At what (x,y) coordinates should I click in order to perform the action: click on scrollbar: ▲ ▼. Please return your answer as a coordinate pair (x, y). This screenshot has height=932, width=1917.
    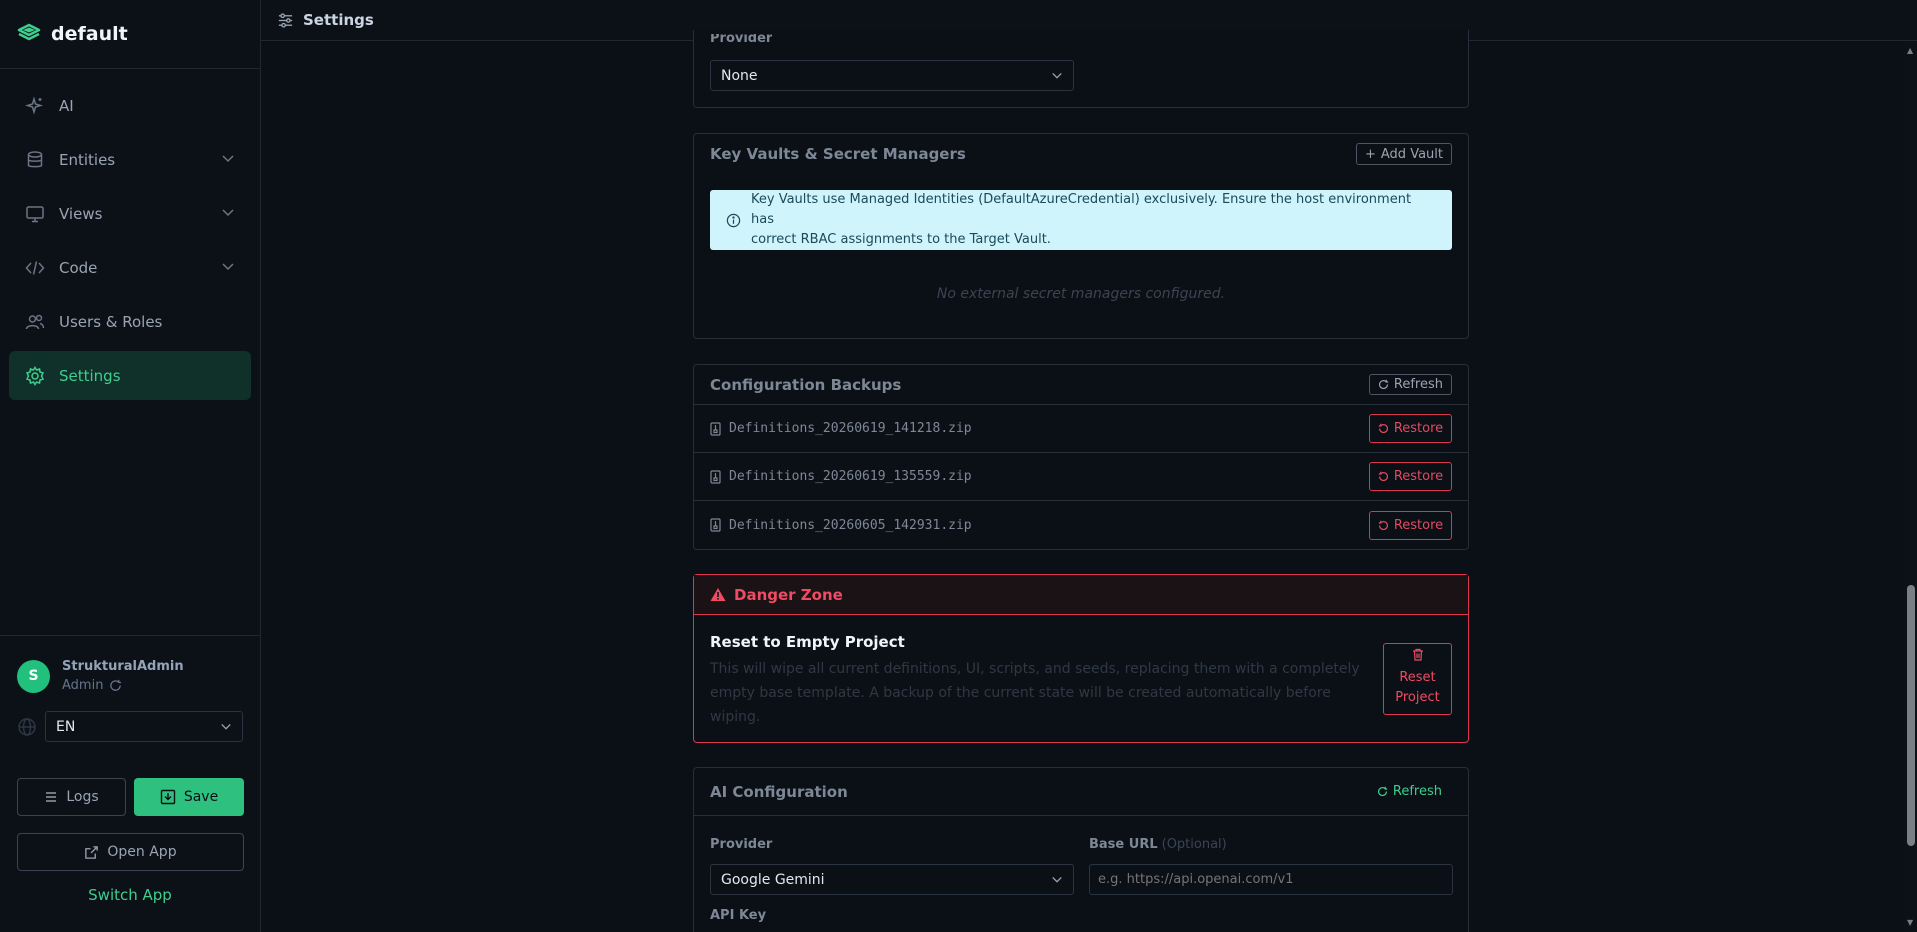
    Looking at the image, I should click on (1910, 486).